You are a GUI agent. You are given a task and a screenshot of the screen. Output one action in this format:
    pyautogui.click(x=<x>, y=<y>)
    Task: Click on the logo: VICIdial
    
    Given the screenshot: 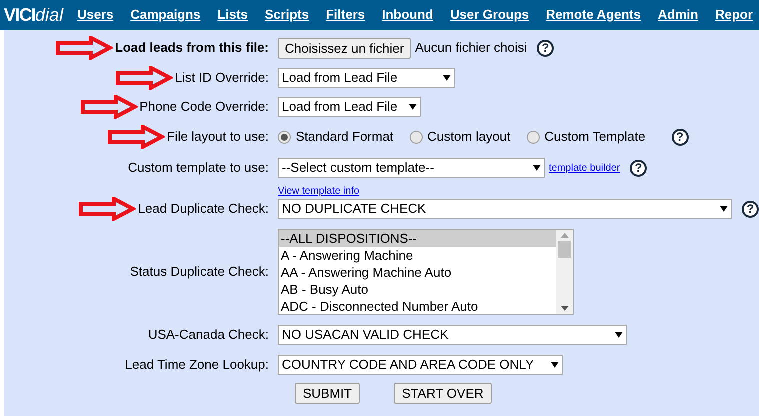 What is the action you would take?
    pyautogui.click(x=34, y=15)
    